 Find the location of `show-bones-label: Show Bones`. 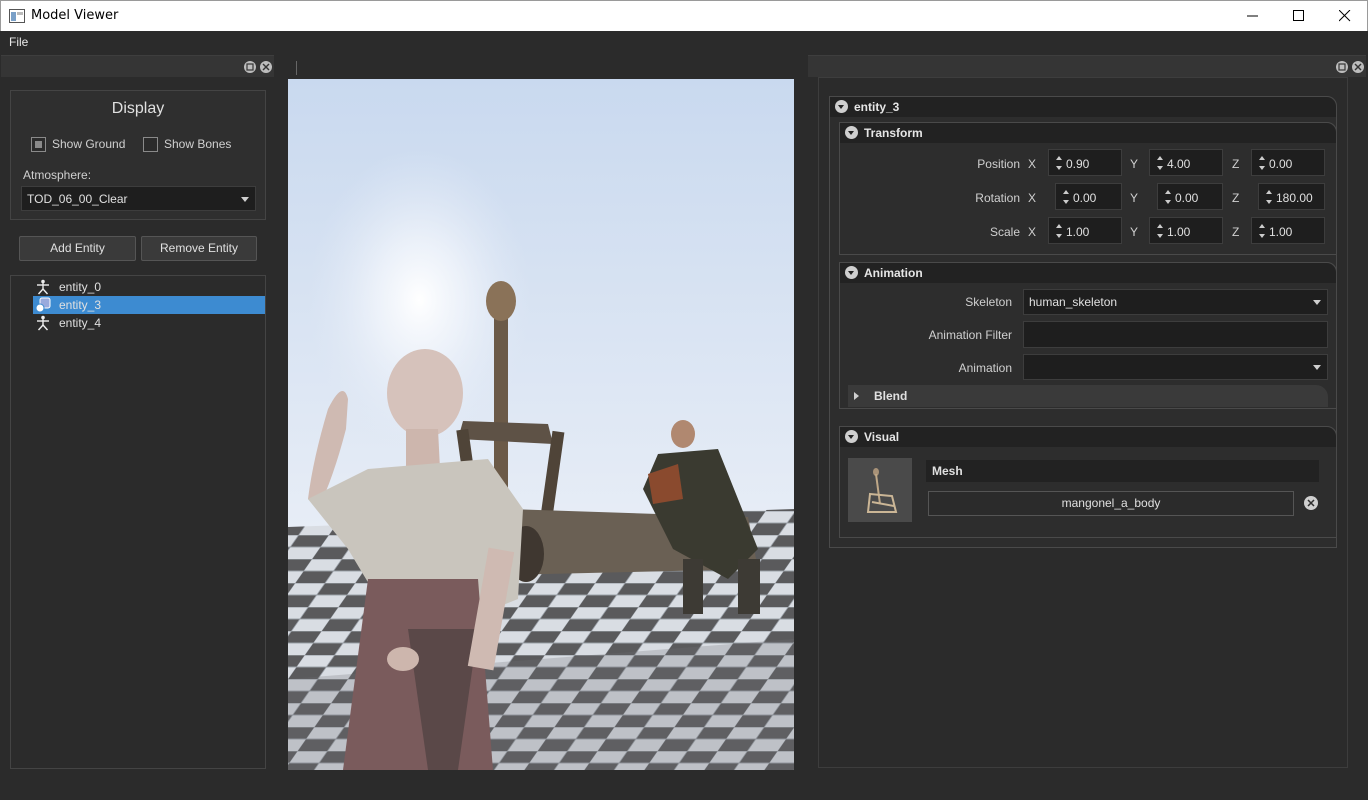

show-bones-label: Show Bones is located at coordinates (198, 144).